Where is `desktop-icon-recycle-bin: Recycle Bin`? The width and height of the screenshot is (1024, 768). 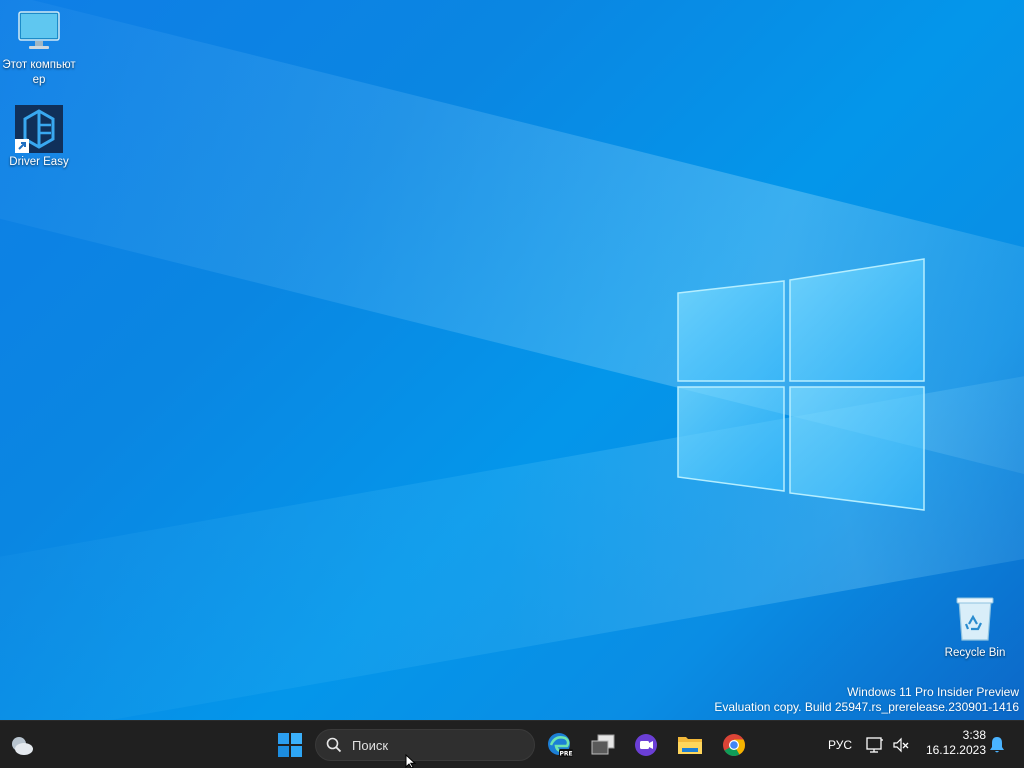
desktop-icon-recycle-bin: Recycle Bin is located at coordinates (975, 628).